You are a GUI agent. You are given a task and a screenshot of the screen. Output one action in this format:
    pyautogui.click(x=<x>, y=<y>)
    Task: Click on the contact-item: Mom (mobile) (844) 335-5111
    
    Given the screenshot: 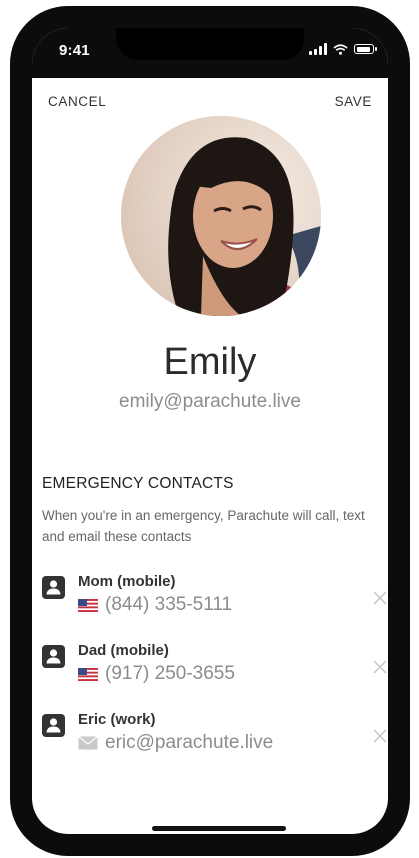 What is the action you would take?
    pyautogui.click(x=210, y=598)
    